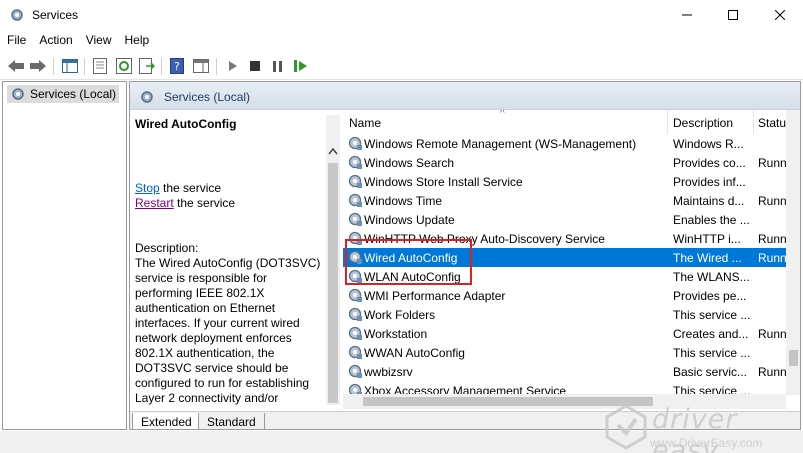 The image size is (803, 453). I want to click on column-header-name: Name, so click(365, 123).